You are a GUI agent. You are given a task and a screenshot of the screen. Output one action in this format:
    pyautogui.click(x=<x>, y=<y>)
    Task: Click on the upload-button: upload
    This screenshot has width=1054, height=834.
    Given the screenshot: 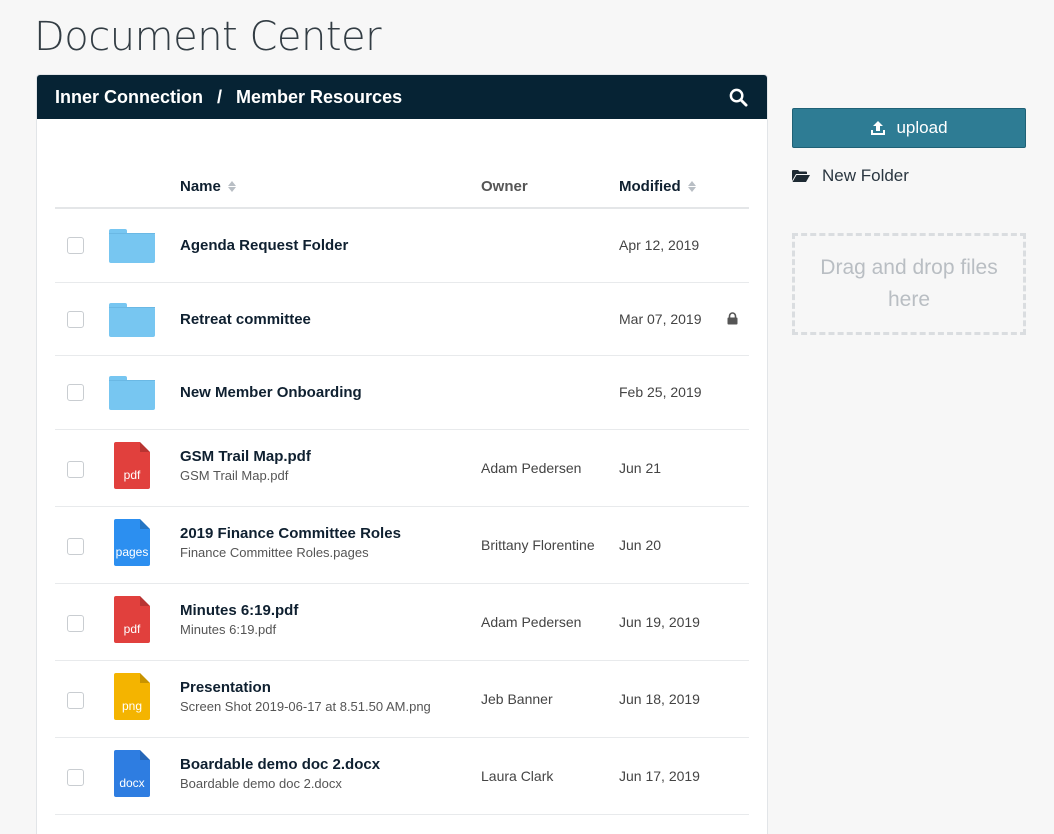 What is the action you would take?
    pyautogui.click(x=909, y=128)
    